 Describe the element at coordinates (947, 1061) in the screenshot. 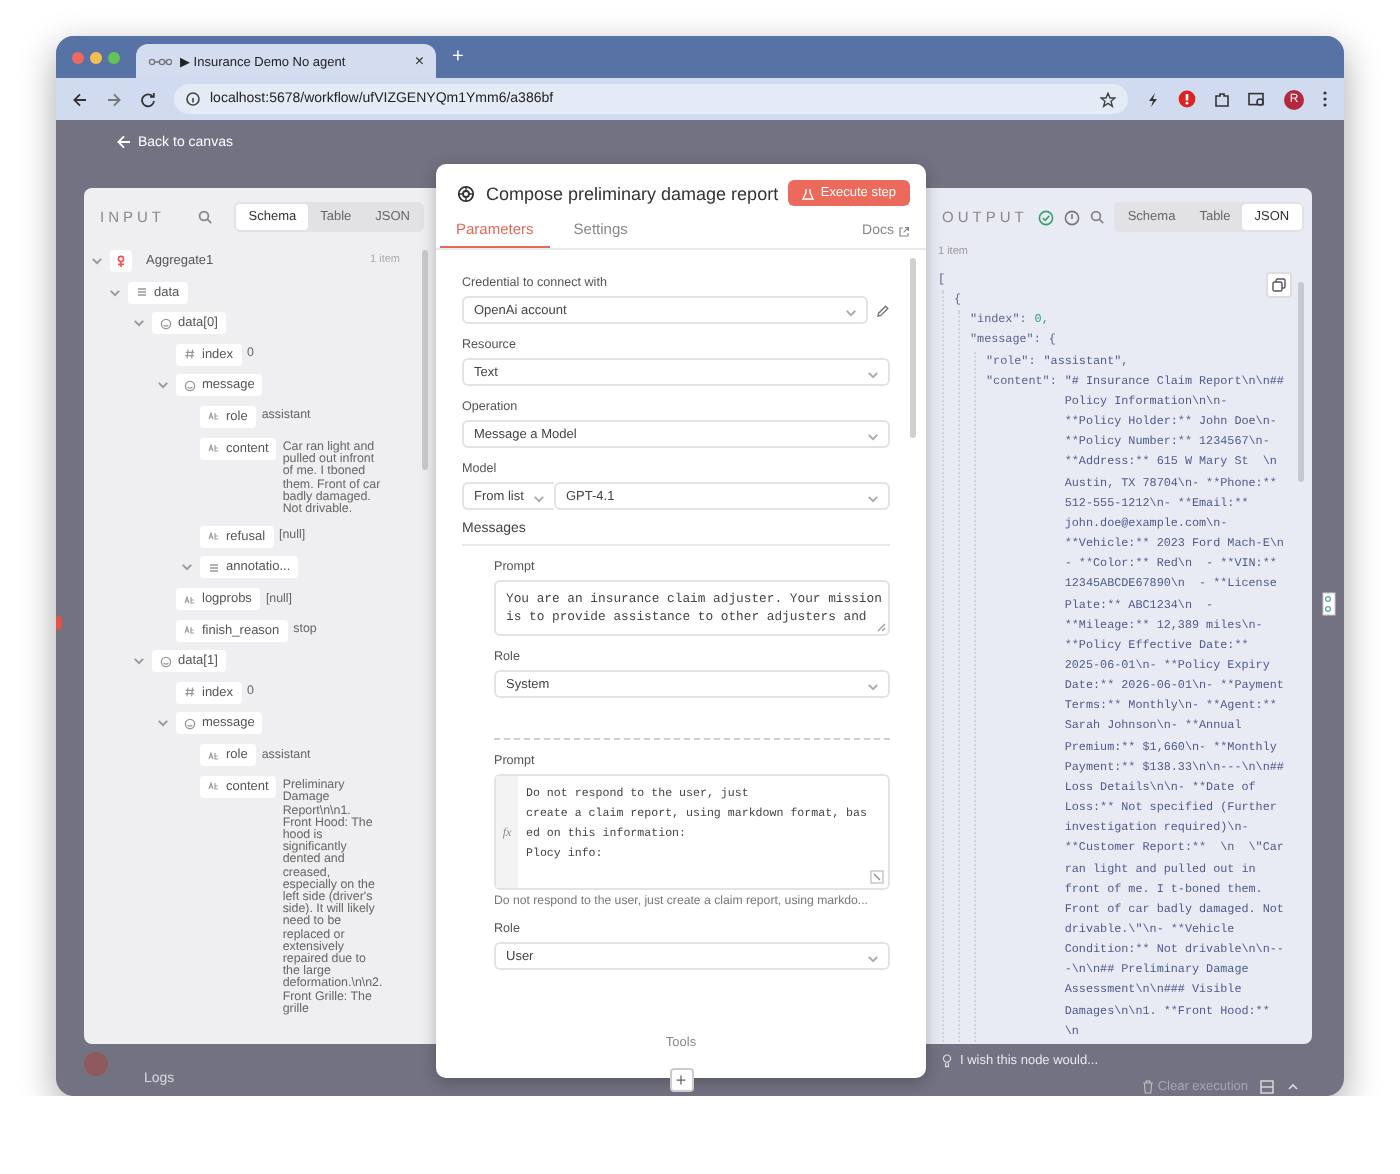

I see `lightbulb-icon` at that location.